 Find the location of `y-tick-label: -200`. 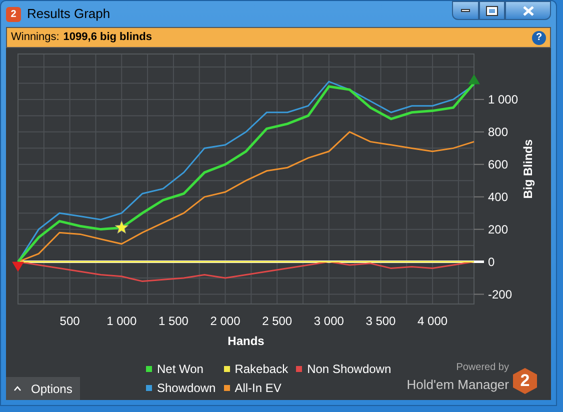

y-tick-label: -200 is located at coordinates (500, 294).